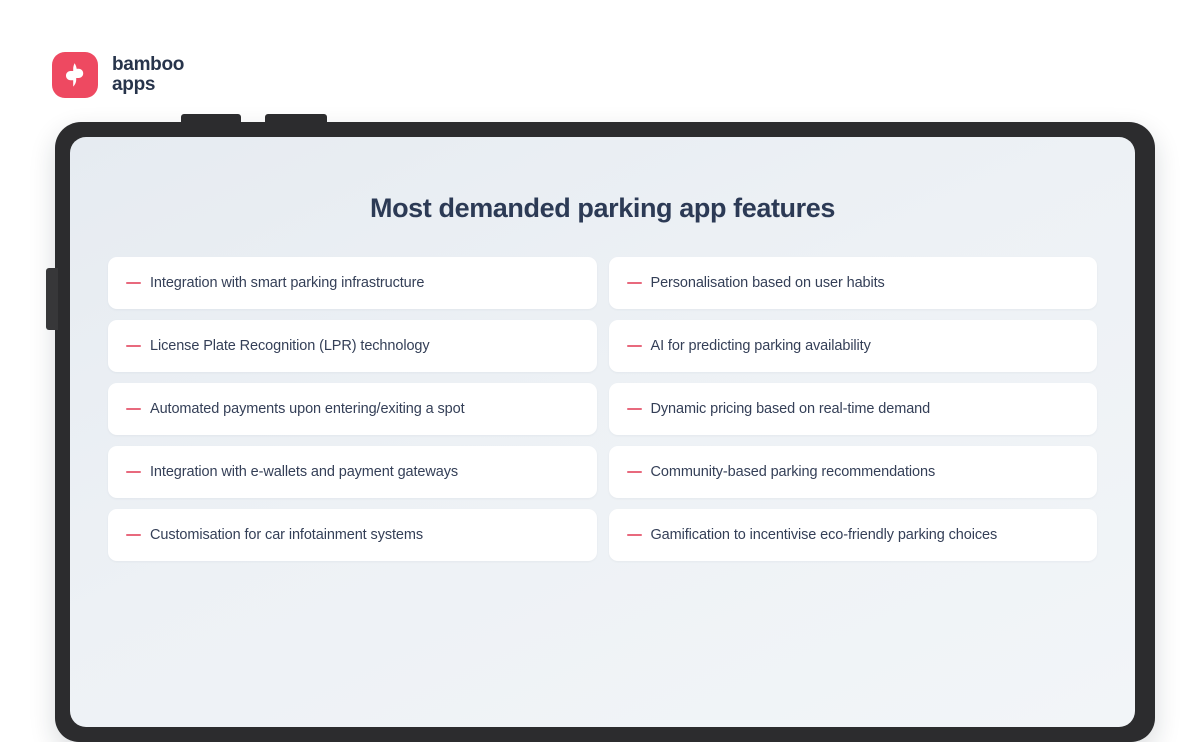 The image size is (1200, 742). I want to click on feature-label: AI for predicting parking availability, so click(760, 346).